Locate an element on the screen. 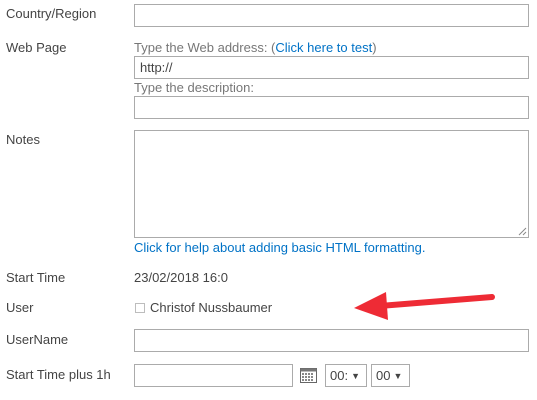 The width and height of the screenshot is (537, 400). notes-label: Notes is located at coordinates (23, 139).